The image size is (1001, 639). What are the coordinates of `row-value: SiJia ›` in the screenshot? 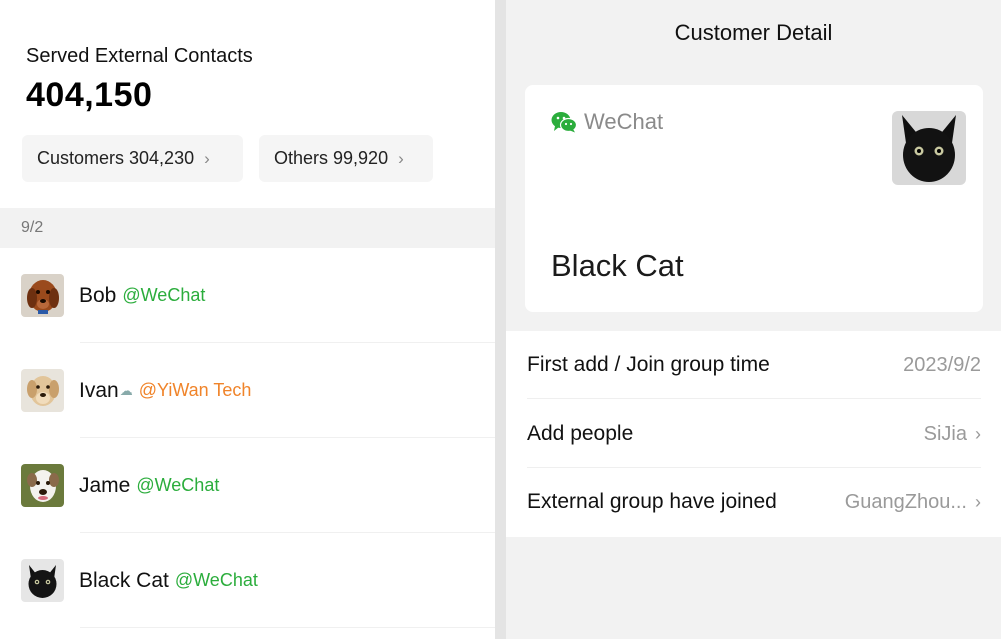 It's located at (952, 434).